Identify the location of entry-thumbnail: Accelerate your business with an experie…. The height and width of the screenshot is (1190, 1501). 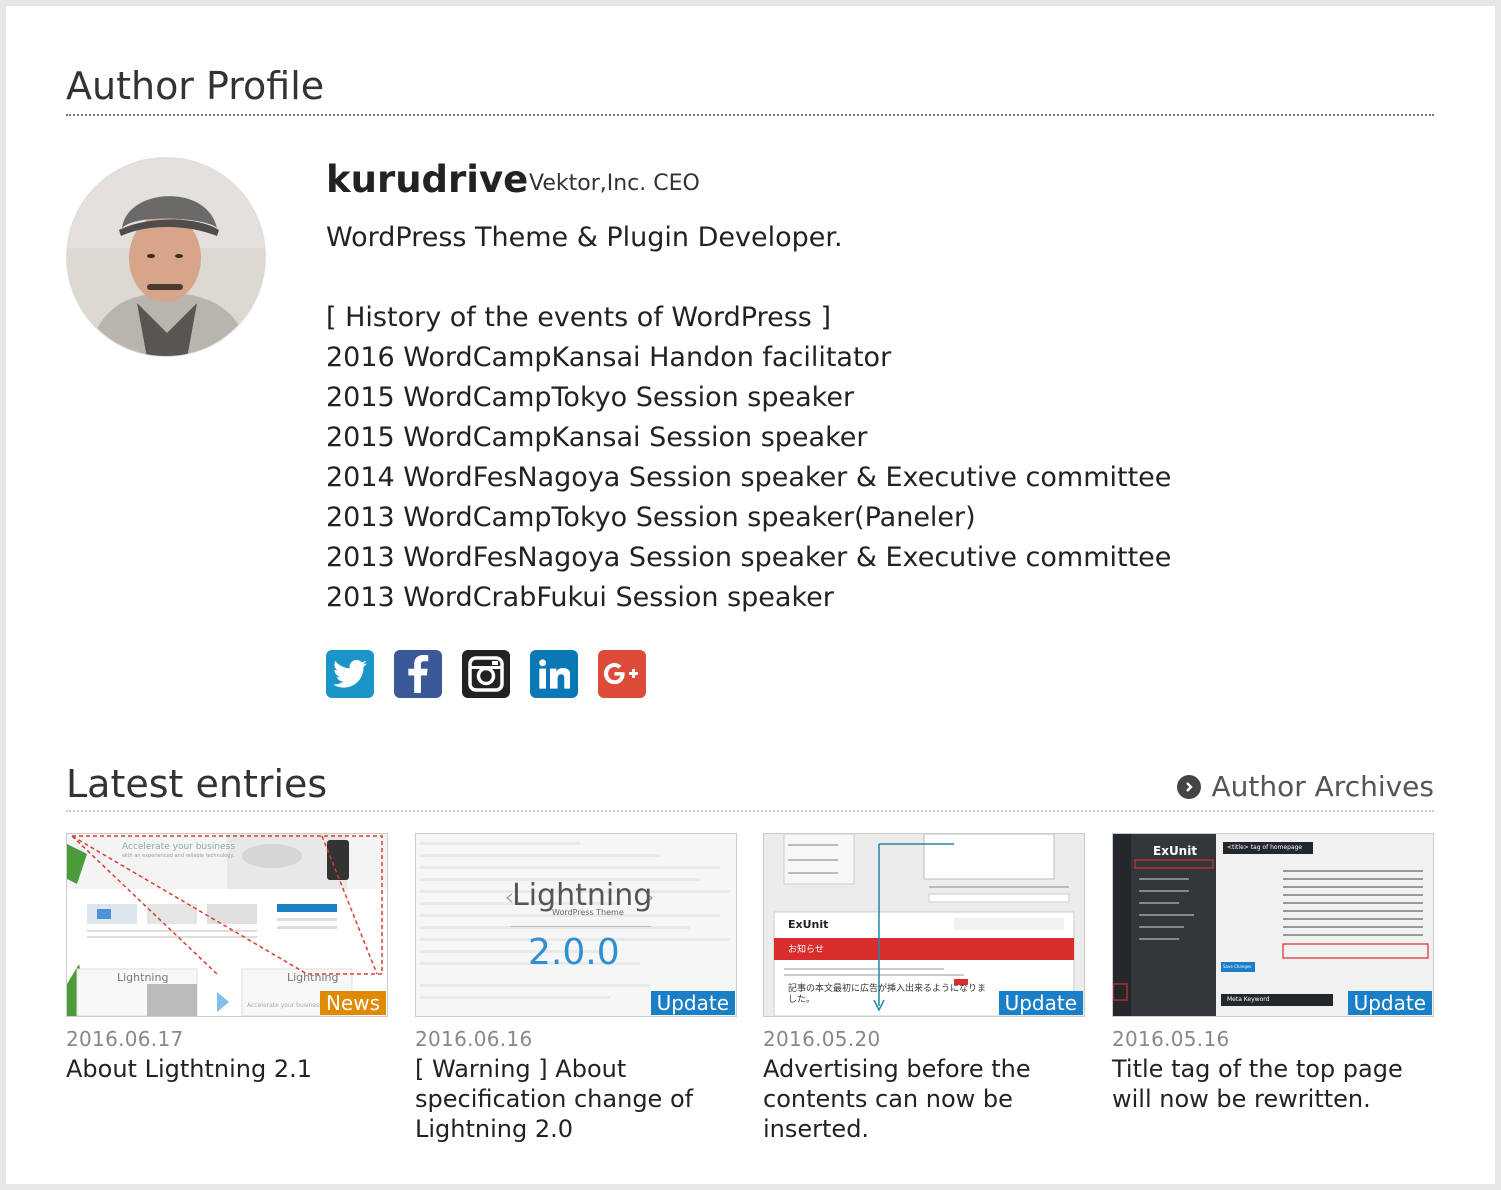
(227, 925).